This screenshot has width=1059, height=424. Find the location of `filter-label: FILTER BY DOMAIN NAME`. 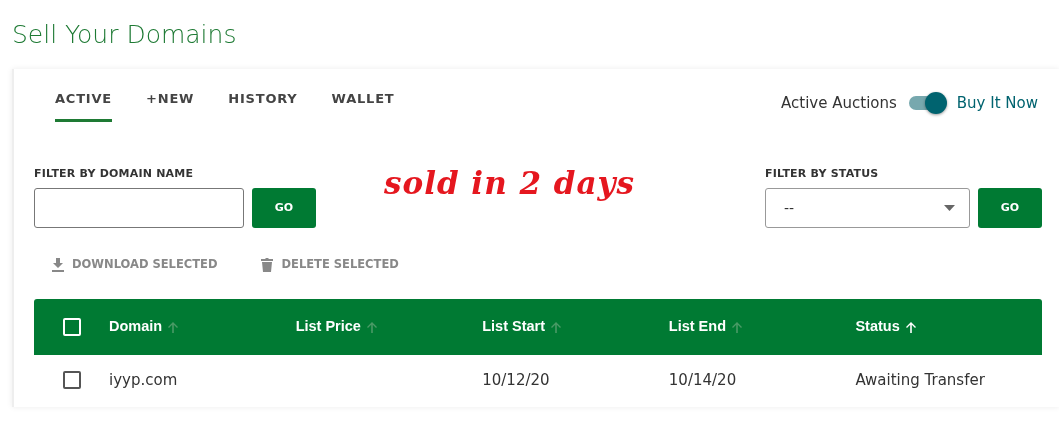

filter-label: FILTER BY DOMAIN NAME is located at coordinates (114, 173).